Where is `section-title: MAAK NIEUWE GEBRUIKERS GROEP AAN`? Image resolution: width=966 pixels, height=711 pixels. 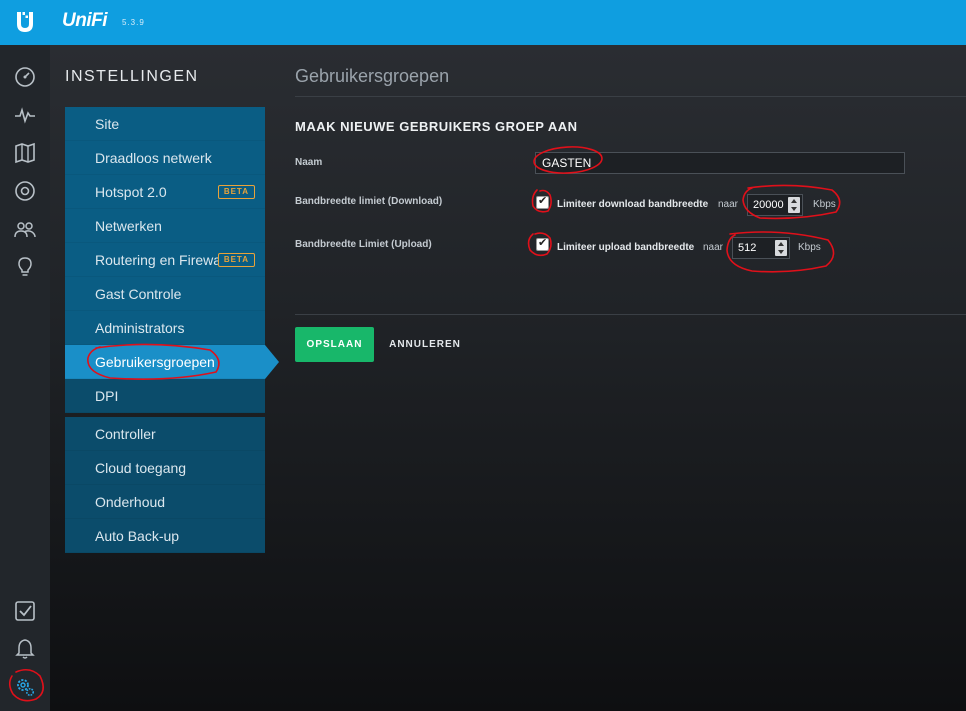
section-title: MAAK NIEUWE GEBRUIKERS GROEP AAN is located at coordinates (436, 126).